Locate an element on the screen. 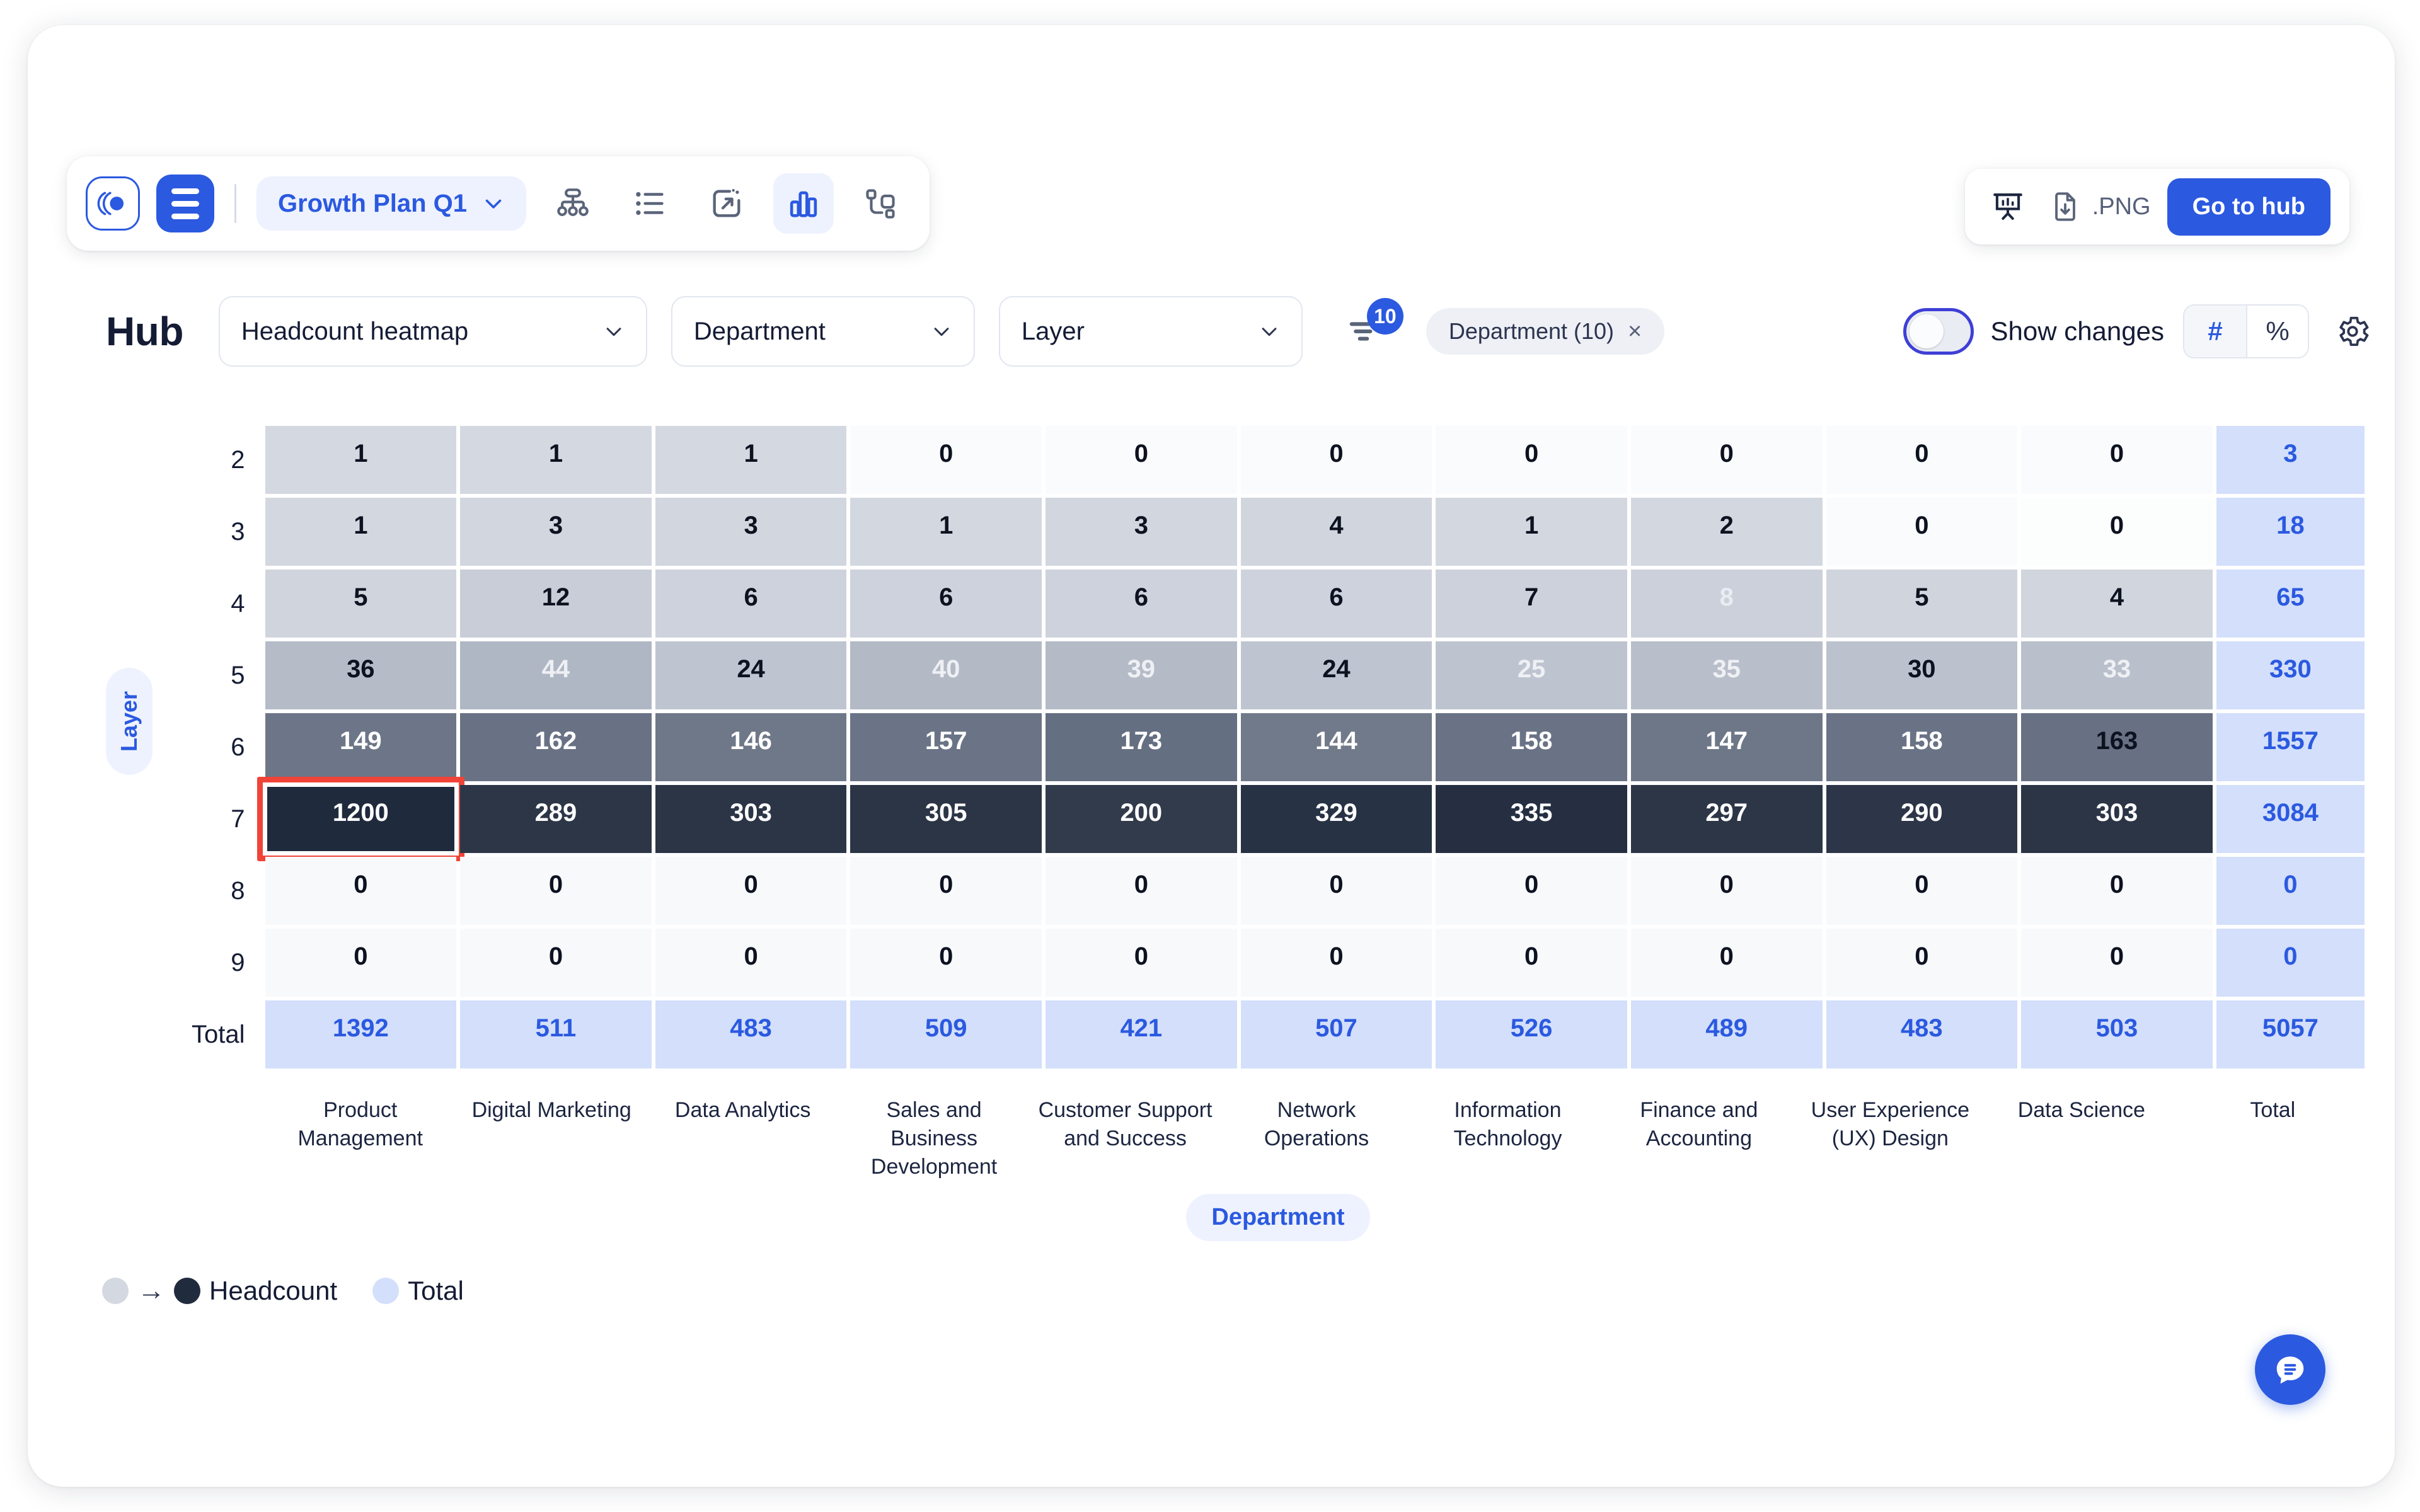  heatmap-cell: 8 is located at coordinates (1726, 604).